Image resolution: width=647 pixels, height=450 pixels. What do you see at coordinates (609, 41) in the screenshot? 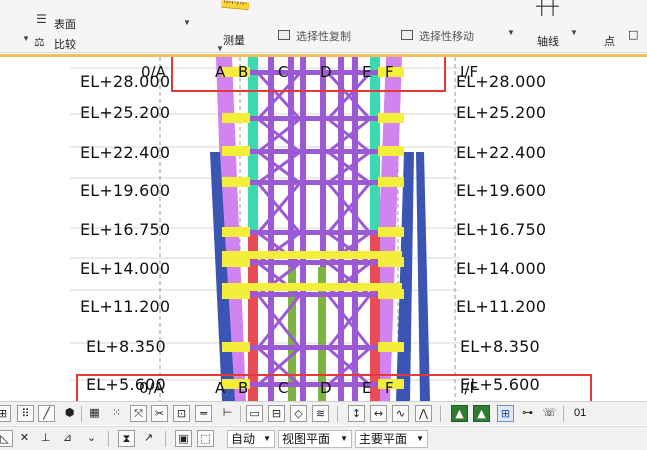
I see `point-button: 点` at bounding box center [609, 41].